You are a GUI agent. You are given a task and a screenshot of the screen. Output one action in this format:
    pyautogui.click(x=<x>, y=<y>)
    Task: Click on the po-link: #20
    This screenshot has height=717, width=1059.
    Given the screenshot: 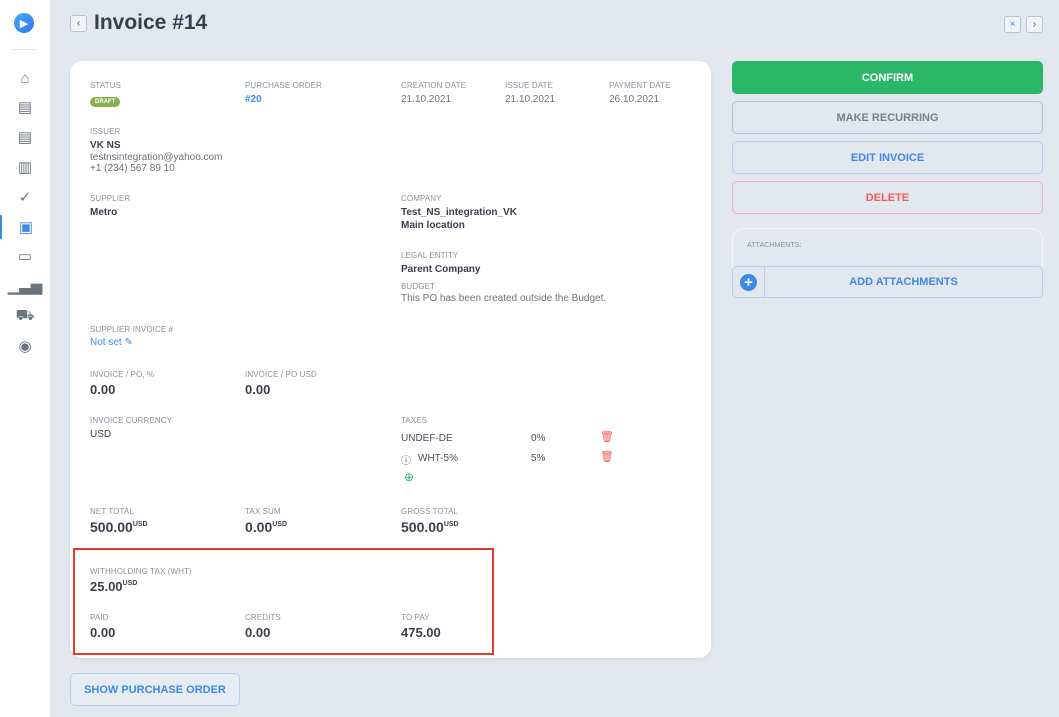 What is the action you would take?
    pyautogui.click(x=283, y=99)
    